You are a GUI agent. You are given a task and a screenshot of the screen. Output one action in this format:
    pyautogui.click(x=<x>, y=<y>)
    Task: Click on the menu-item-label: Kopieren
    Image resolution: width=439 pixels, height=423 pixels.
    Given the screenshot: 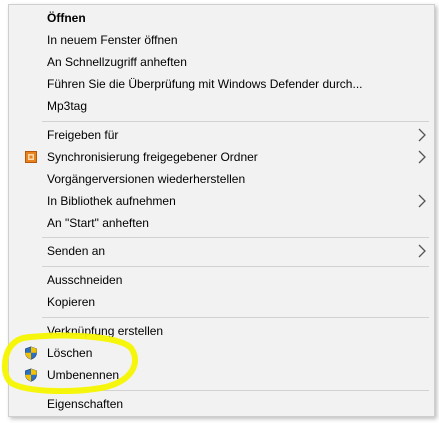 What is the action you would take?
    pyautogui.click(x=71, y=302)
    